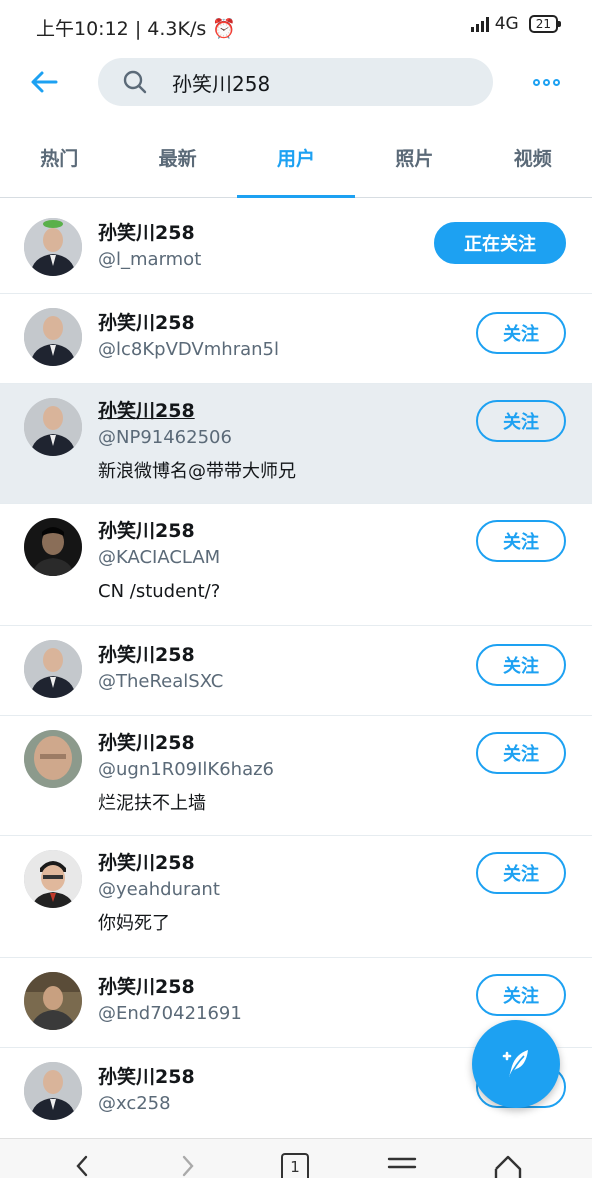  What do you see at coordinates (170, 1013) in the screenshot?
I see `user-handle: @End70421691` at bounding box center [170, 1013].